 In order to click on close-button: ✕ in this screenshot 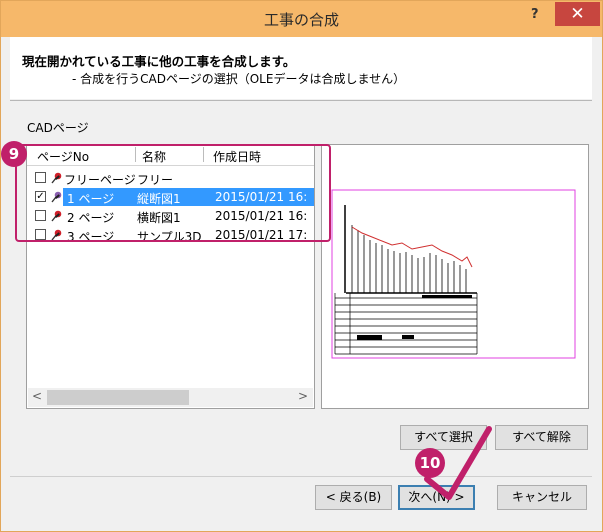, I will do `click(577, 14)`.